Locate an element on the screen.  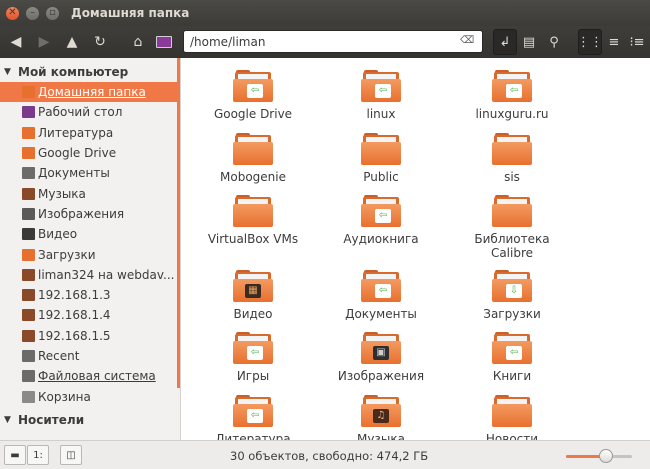
folder-icon: ♫ is located at coordinates (381, 411).